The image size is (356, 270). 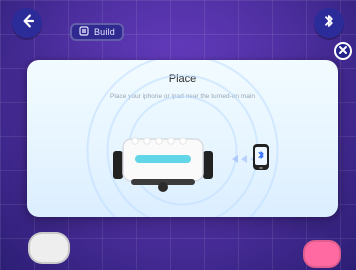 I want to click on phone-bluetooth-icon, so click(x=261, y=155).